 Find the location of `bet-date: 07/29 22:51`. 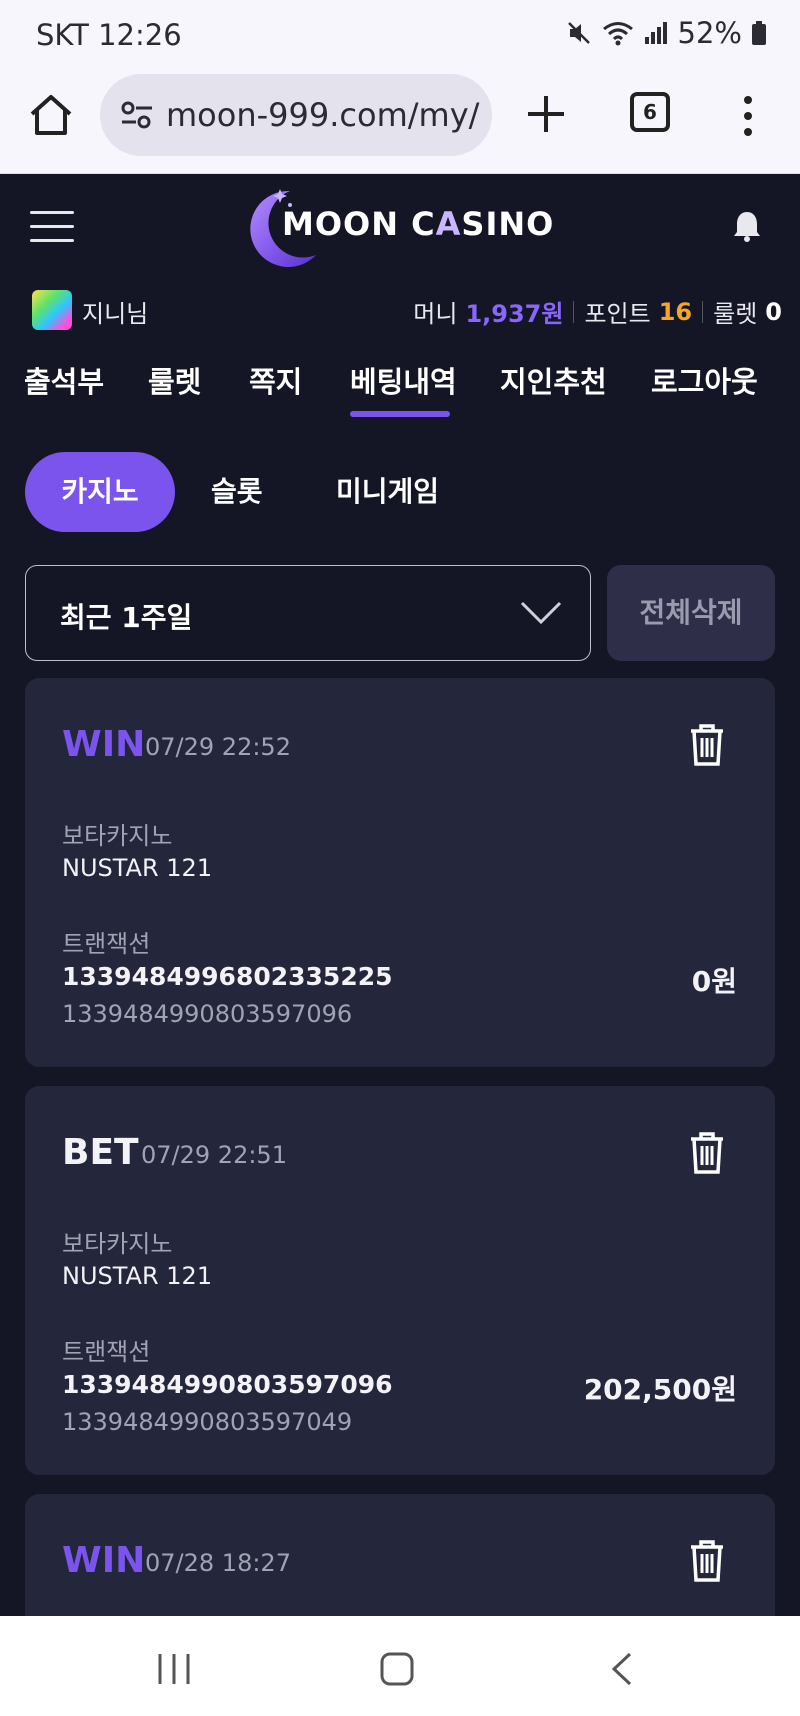

bet-date: 07/29 22:51 is located at coordinates (214, 1155).